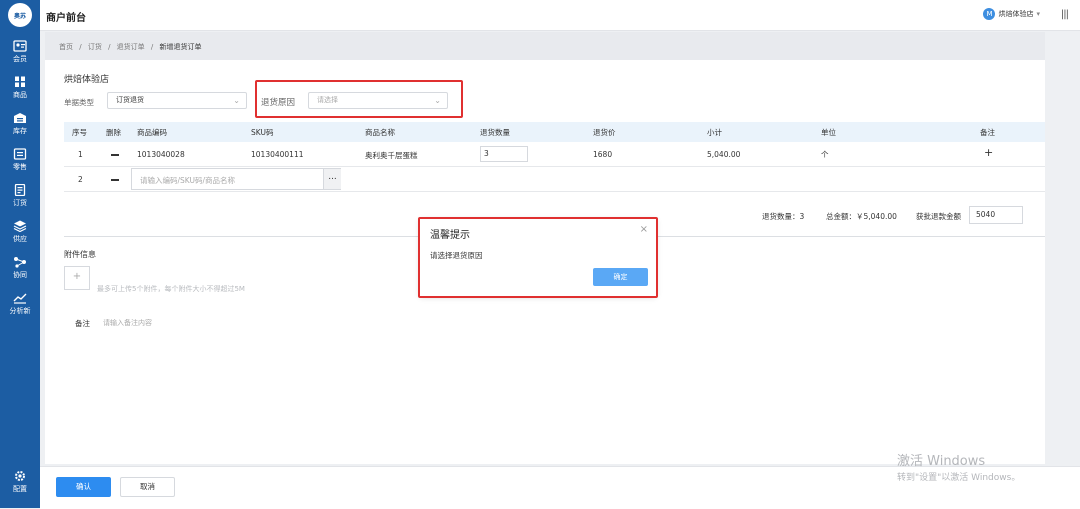  I want to click on sidebar-item-label: 会员, so click(20, 59).